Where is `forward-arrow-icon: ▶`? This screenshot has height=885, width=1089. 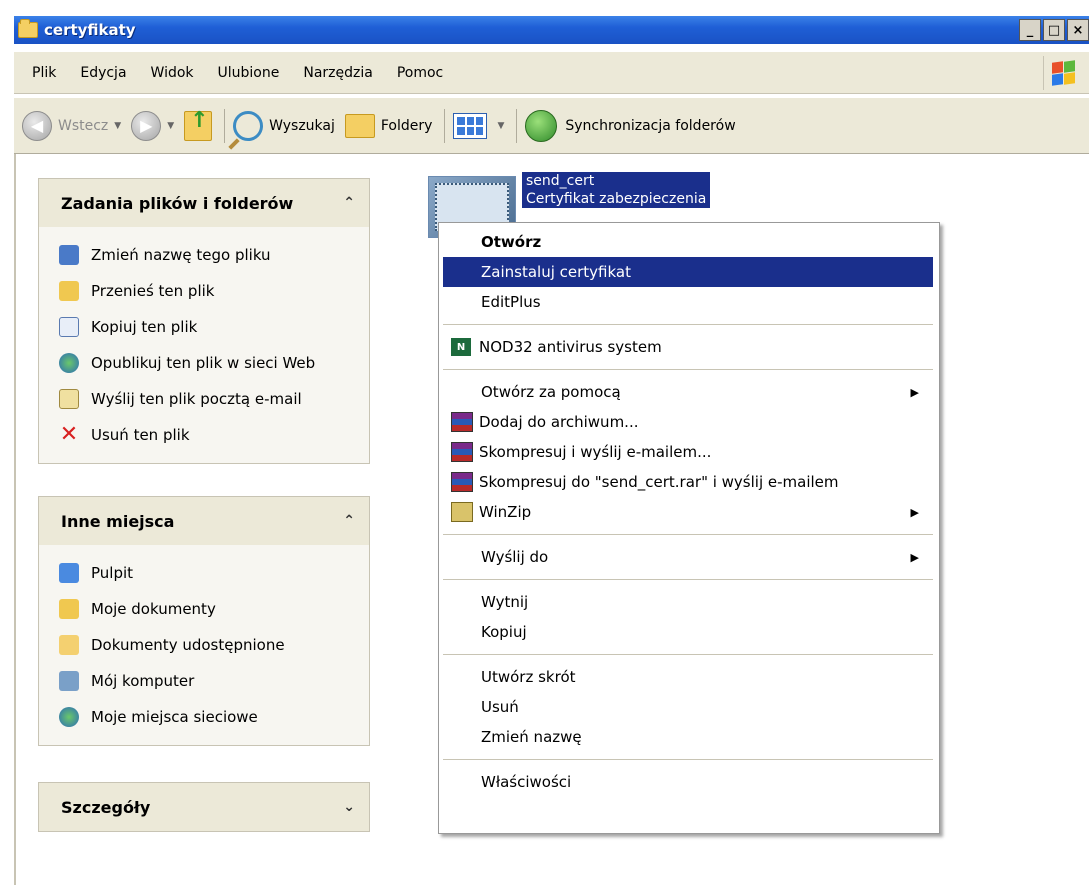 forward-arrow-icon: ▶ is located at coordinates (146, 125).